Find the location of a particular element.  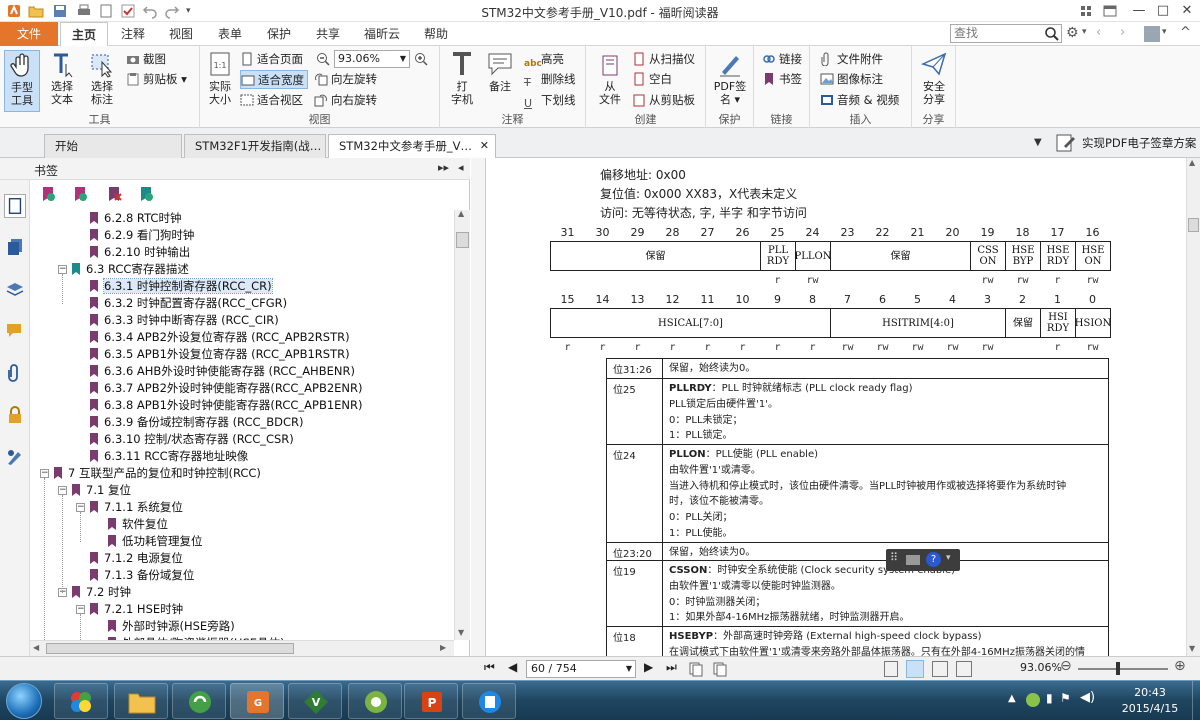

pdf-sign-button: PDF签 名 ▾ is located at coordinates (730, 78).